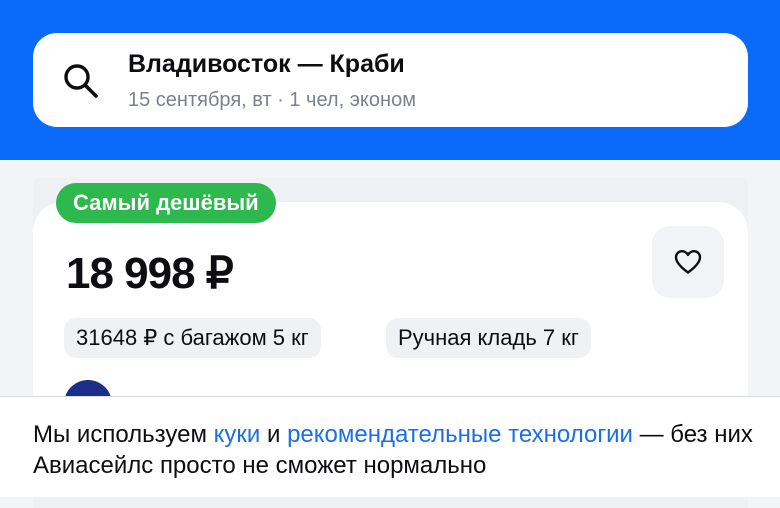  I want to click on cheapest-badge: Самый дешёвый, so click(166, 203).